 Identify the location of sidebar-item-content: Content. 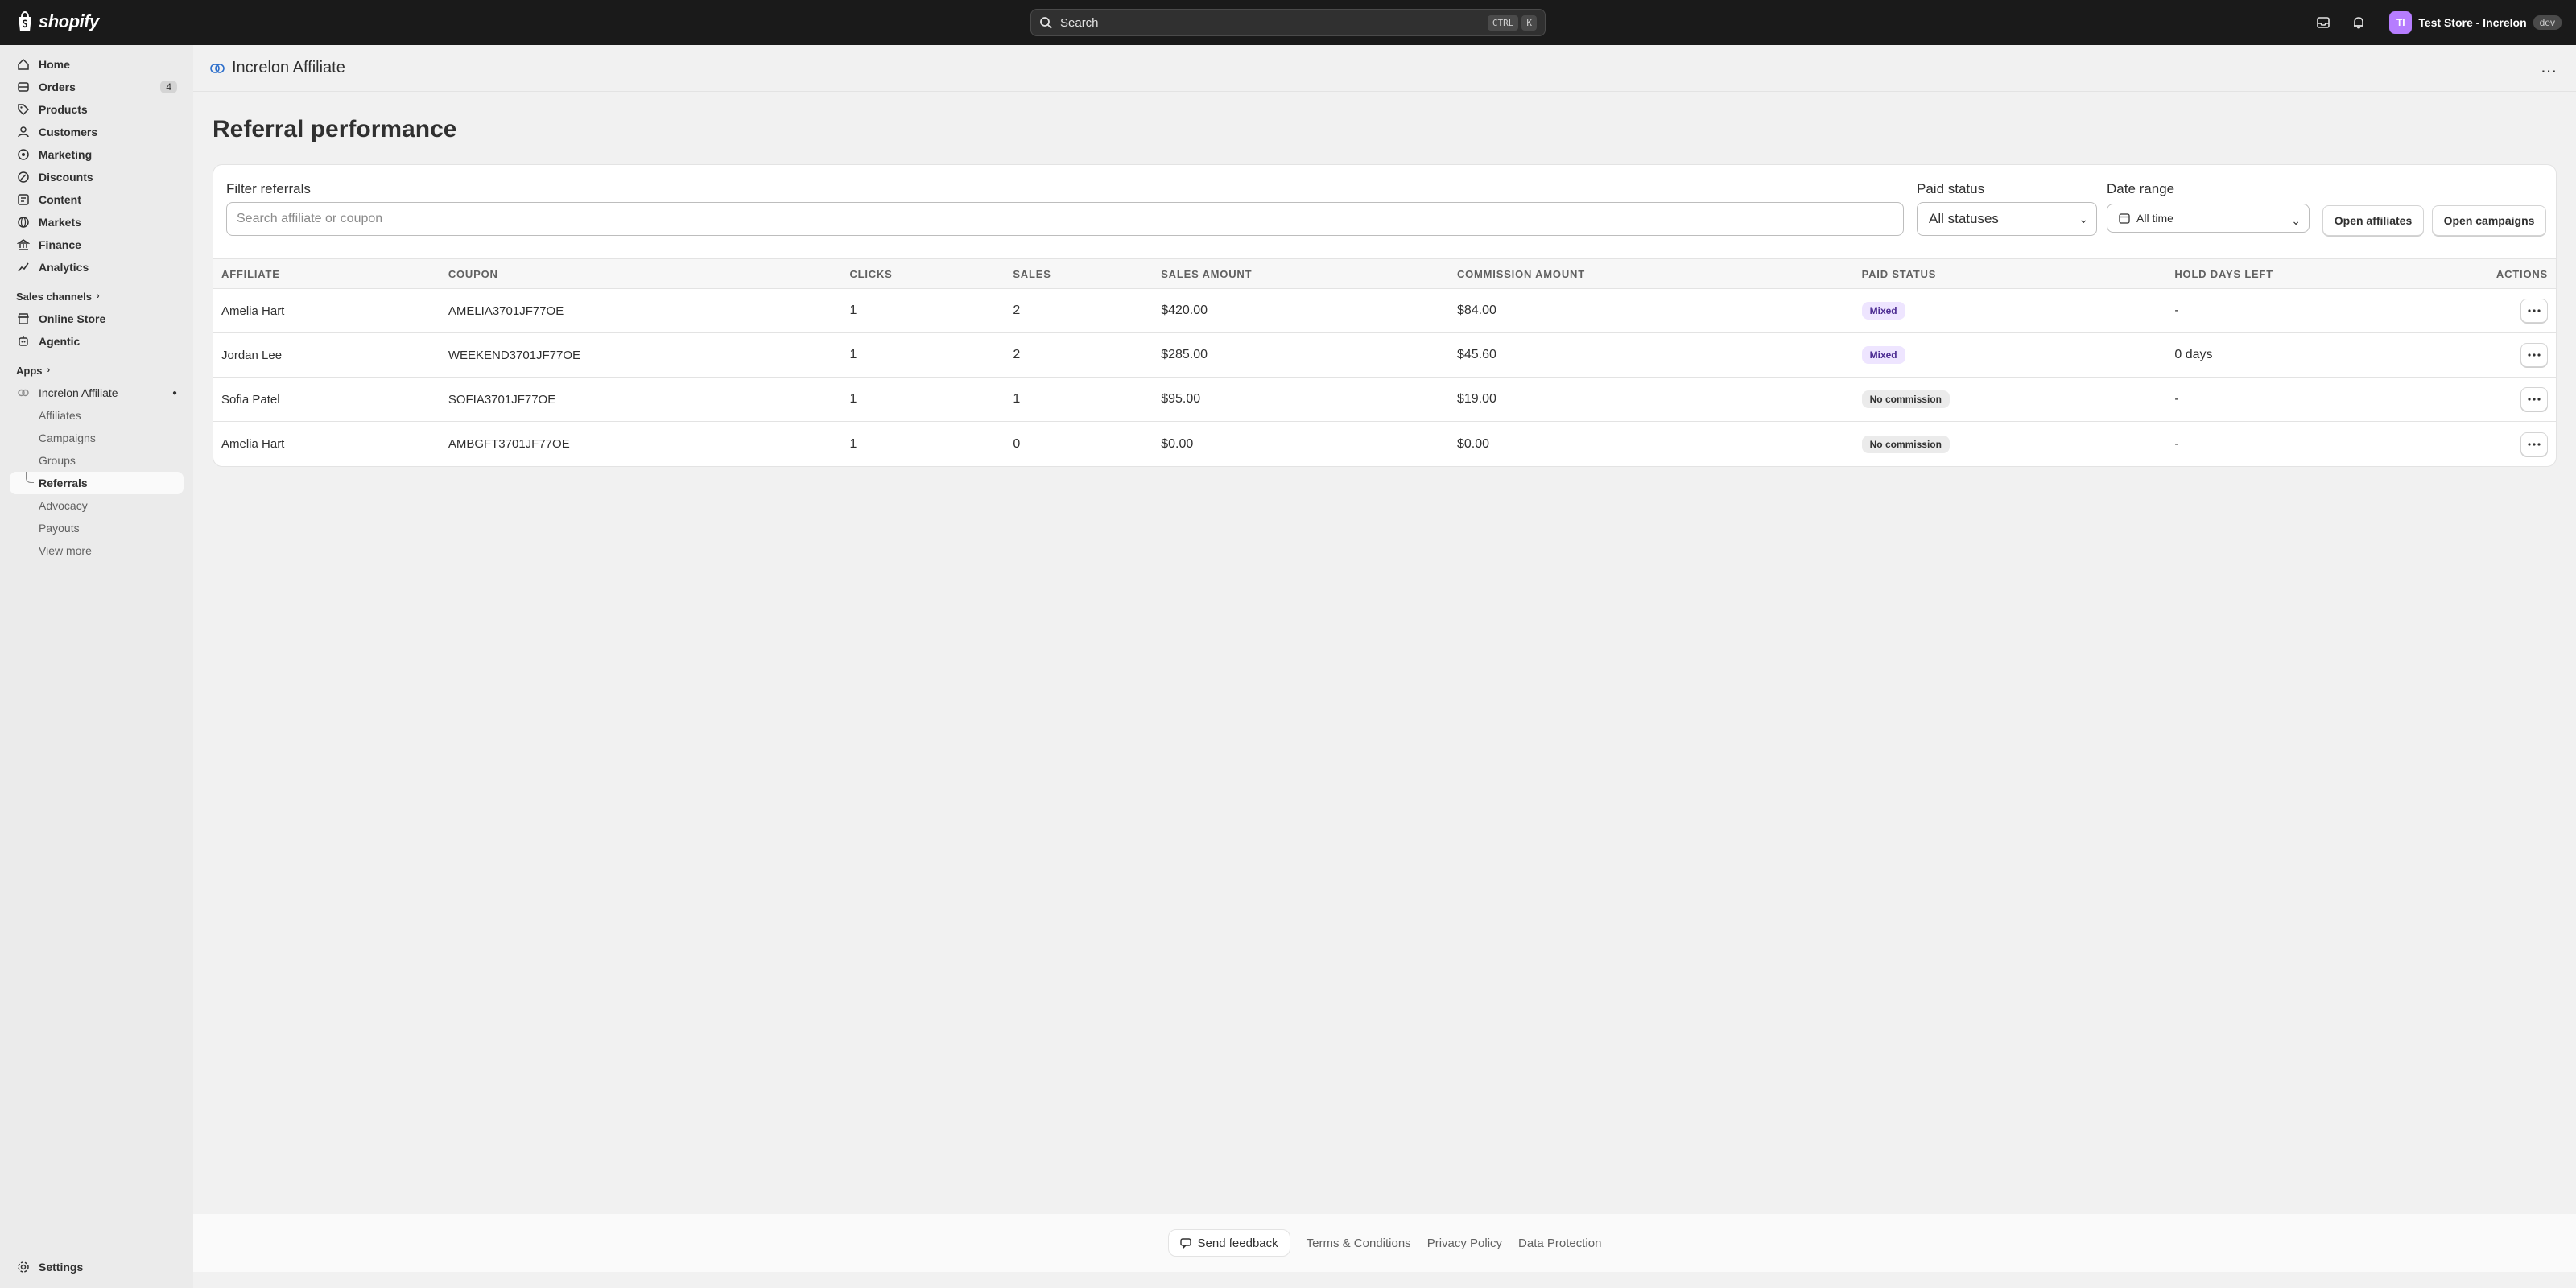
(97, 199).